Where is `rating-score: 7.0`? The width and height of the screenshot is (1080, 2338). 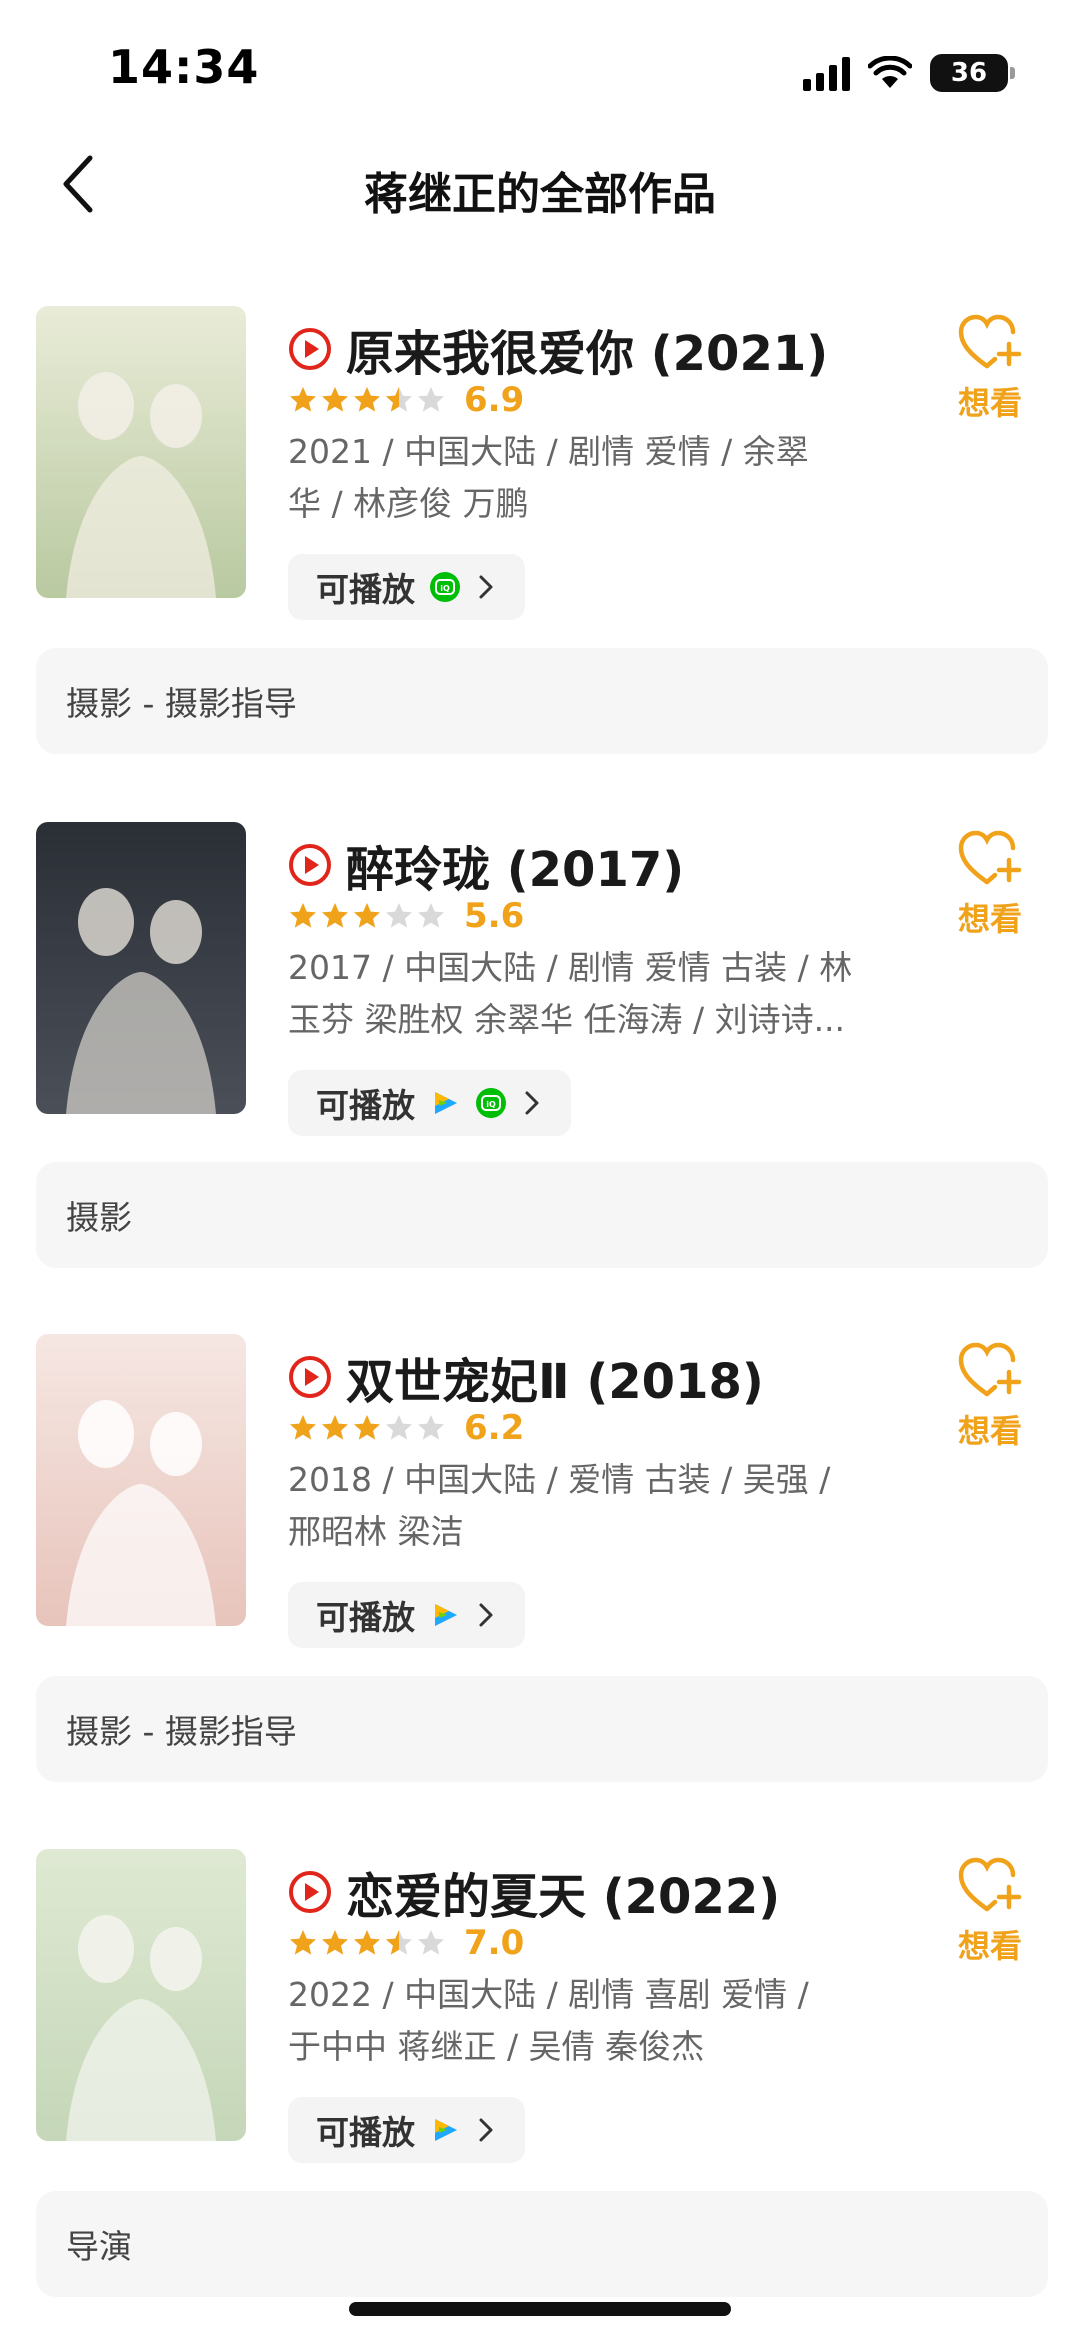 rating-score: 7.0 is located at coordinates (494, 1943).